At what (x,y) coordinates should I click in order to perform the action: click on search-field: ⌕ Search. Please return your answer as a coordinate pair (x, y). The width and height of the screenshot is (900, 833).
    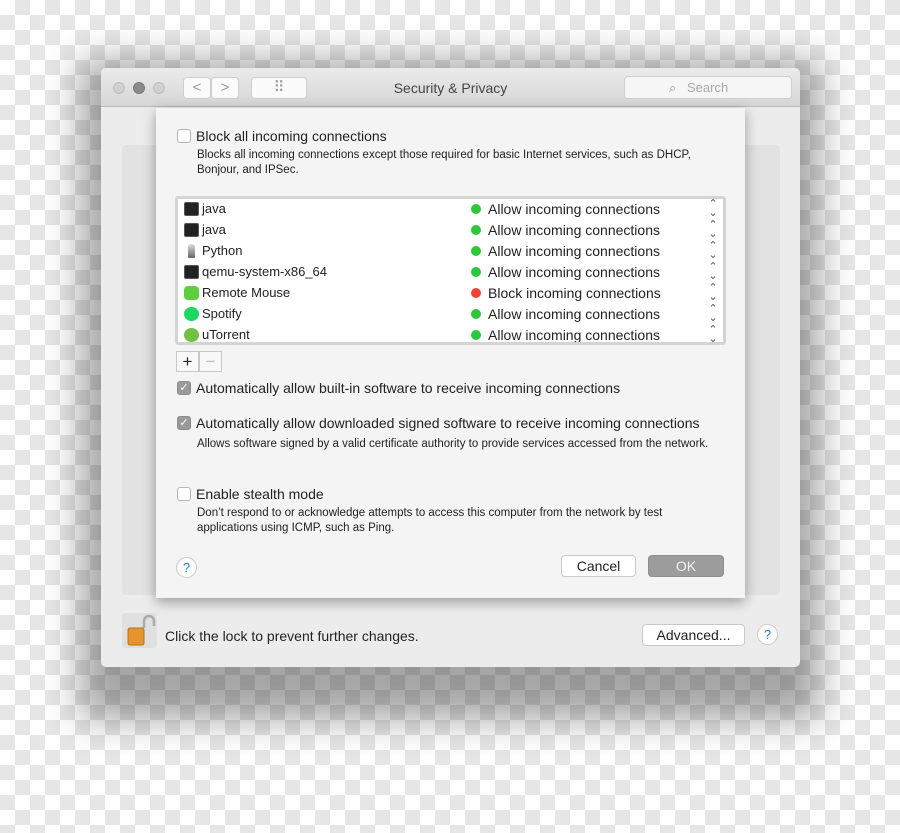
    Looking at the image, I should click on (708, 87).